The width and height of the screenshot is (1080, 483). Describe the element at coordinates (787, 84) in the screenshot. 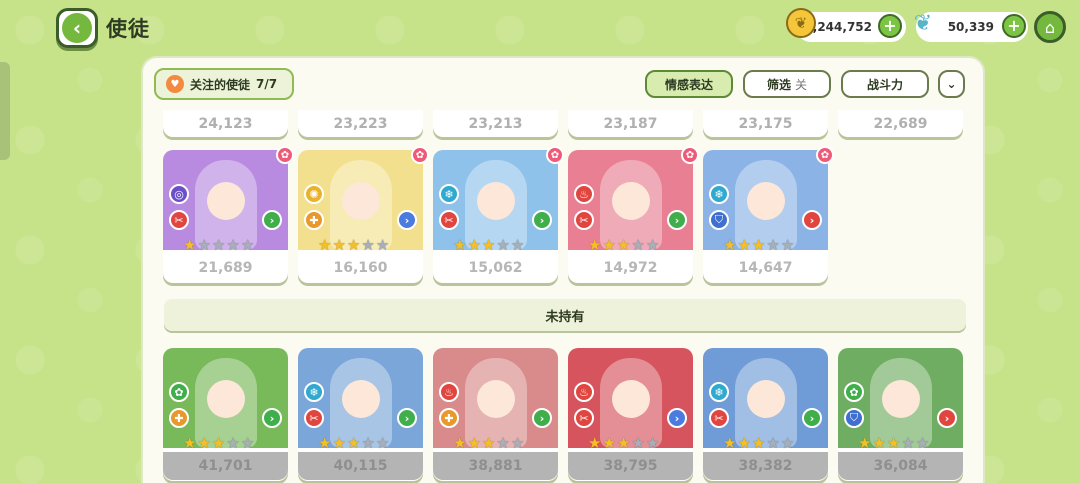

I see `filter-button: 筛选 关` at that location.